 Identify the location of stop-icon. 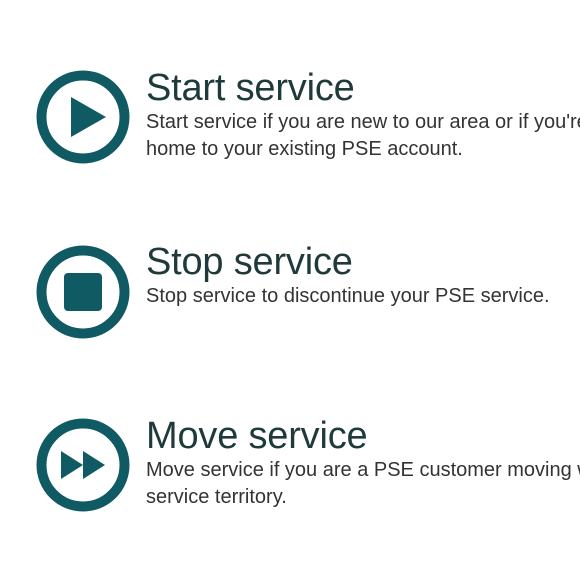
(83, 292).